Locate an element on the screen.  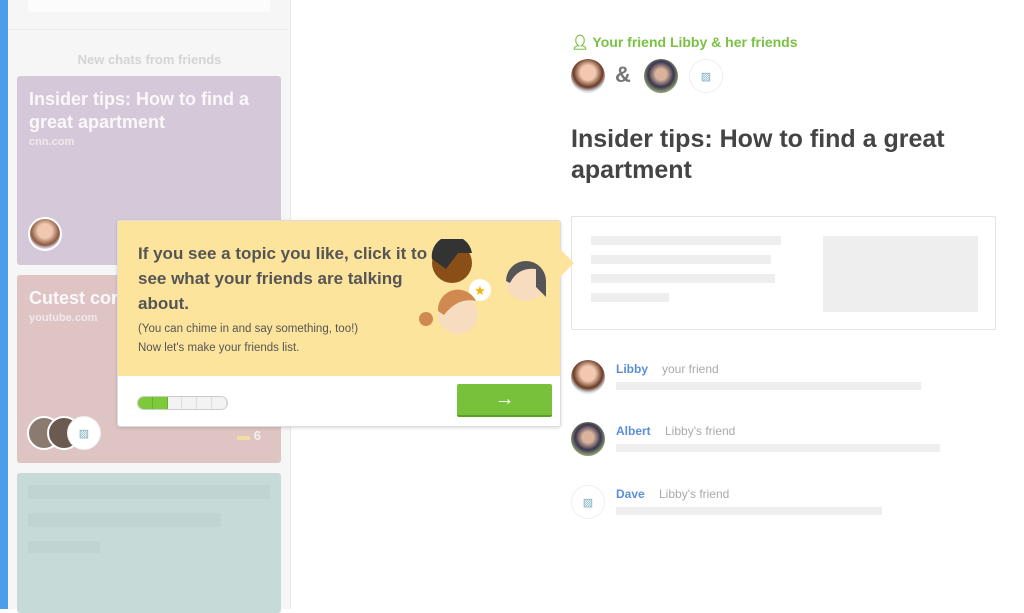
ampersand: & is located at coordinates (623, 74).